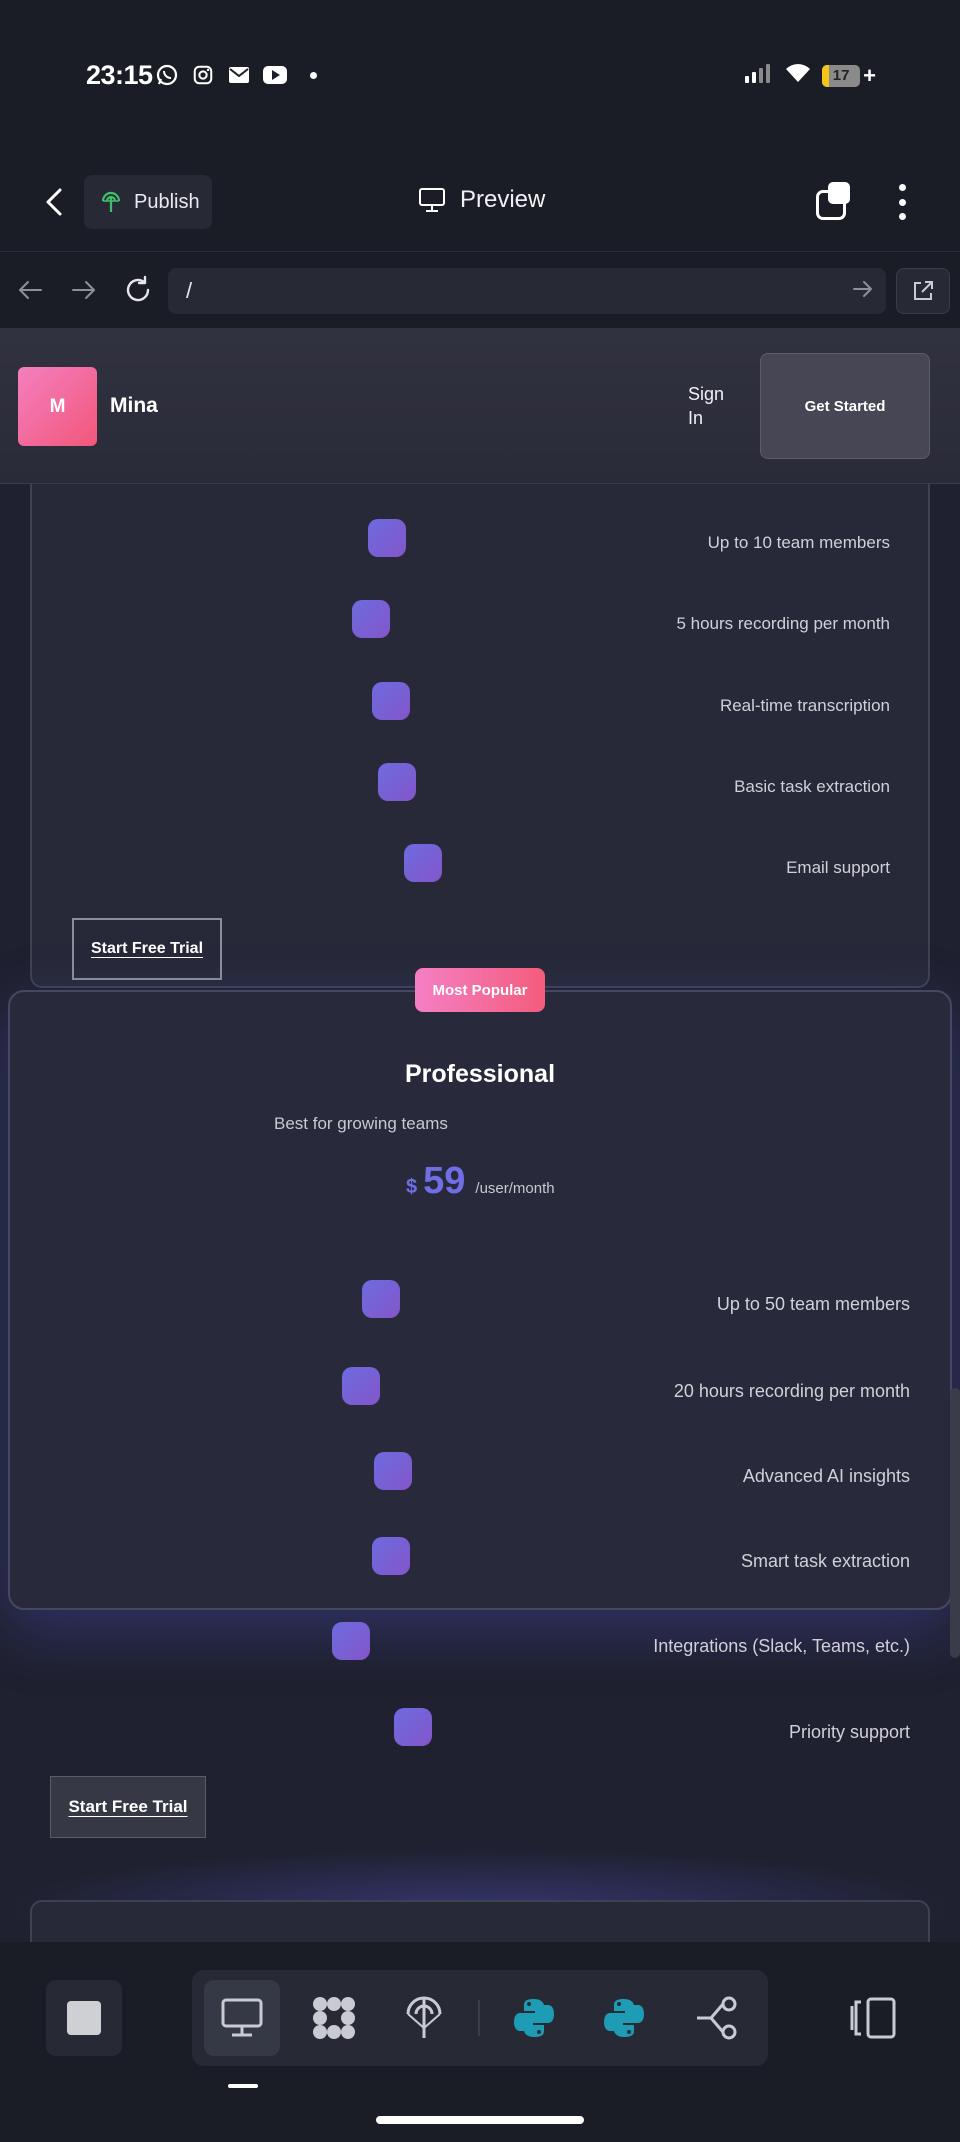  Describe the element at coordinates (813, 1304) in the screenshot. I see `feature-text: Up to 50 team members` at that location.